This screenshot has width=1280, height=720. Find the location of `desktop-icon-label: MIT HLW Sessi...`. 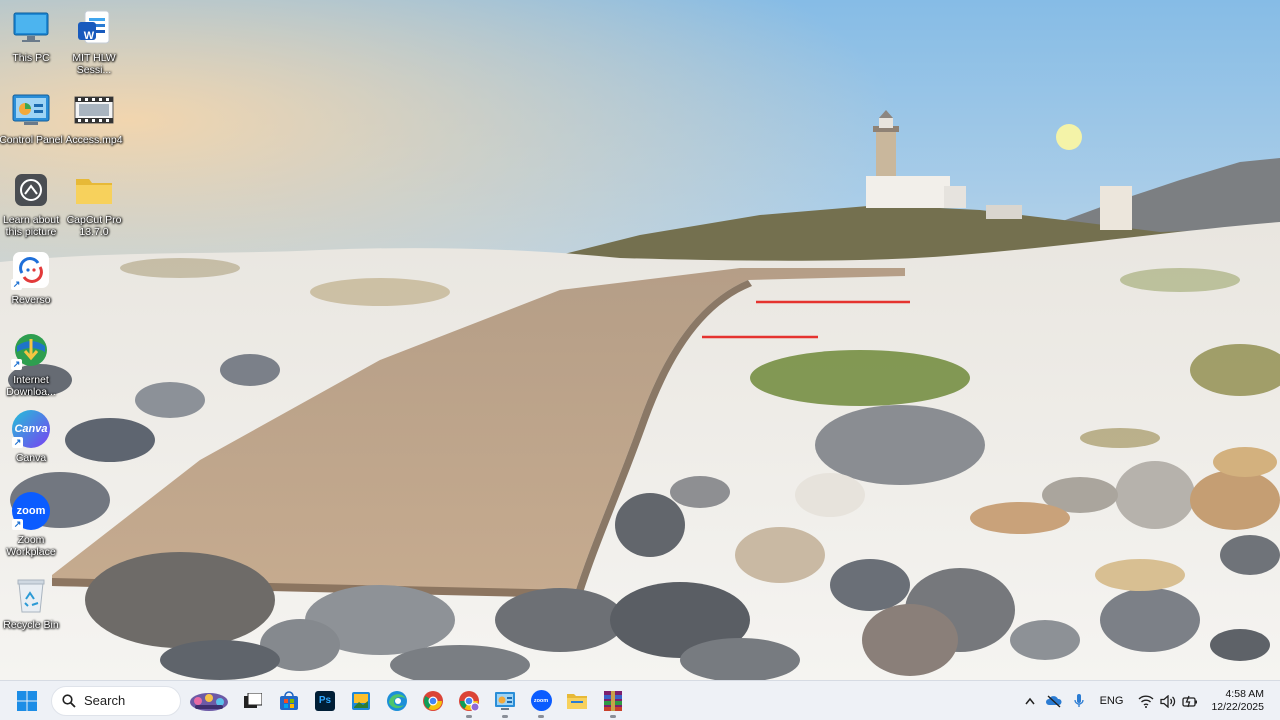

desktop-icon-label: MIT HLW Sessi... is located at coordinates (94, 64).